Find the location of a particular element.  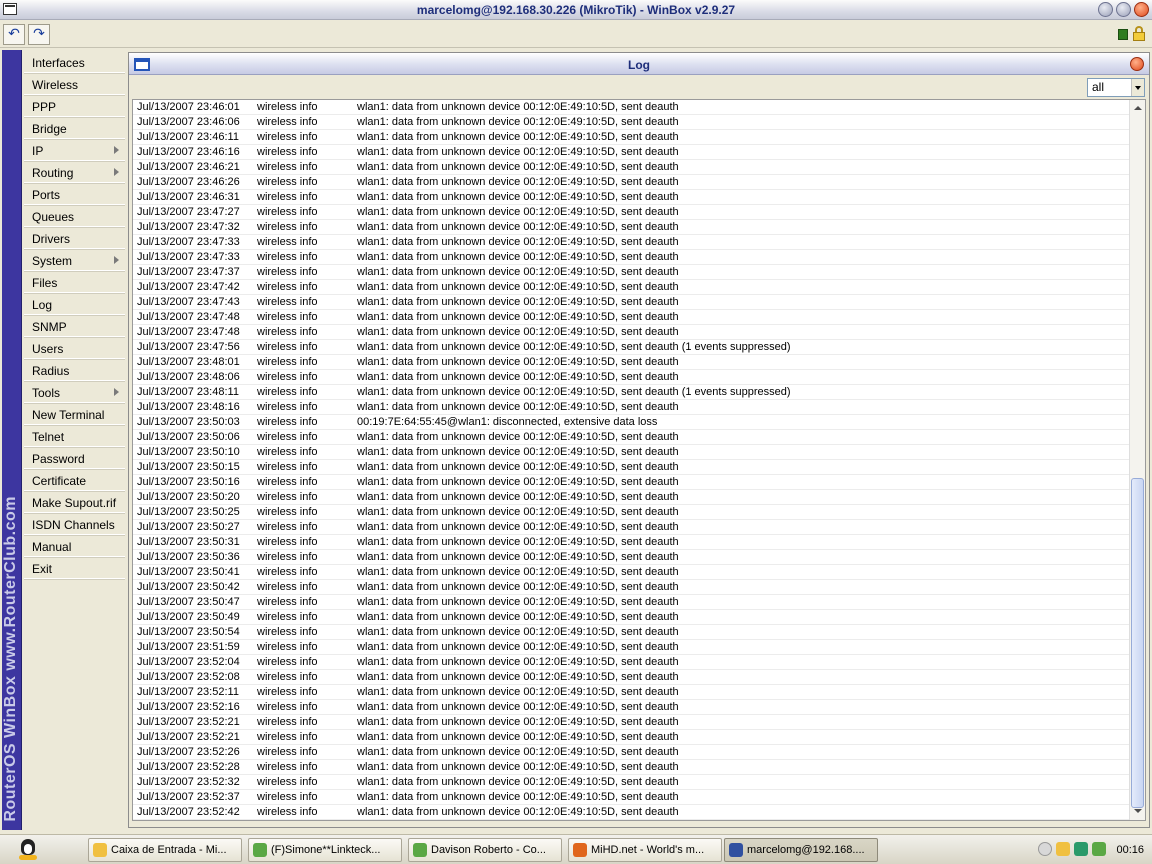

log-time-cell: Jul/13/2007 23:50:31 is located at coordinates (188, 542).